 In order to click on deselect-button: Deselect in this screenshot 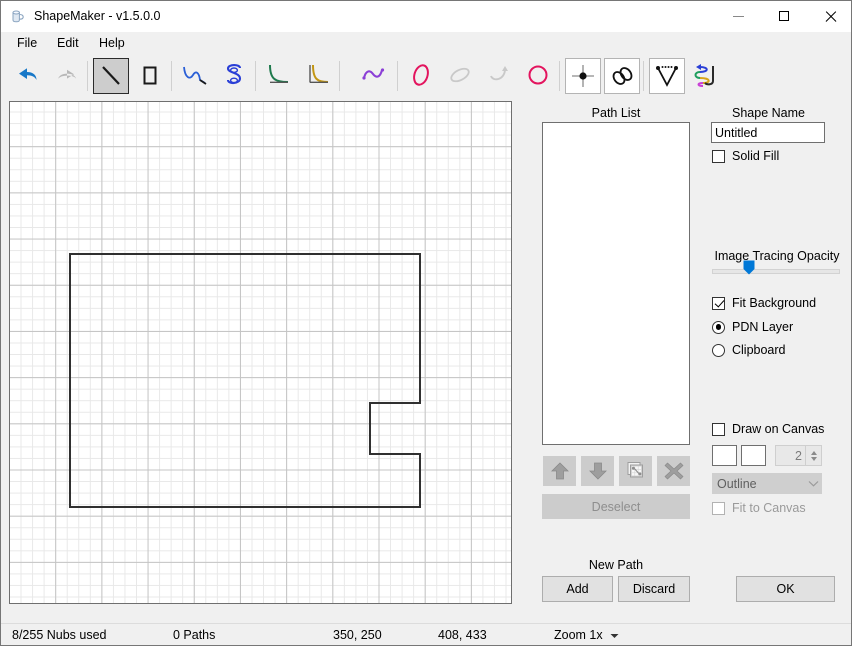, I will do `click(616, 506)`.